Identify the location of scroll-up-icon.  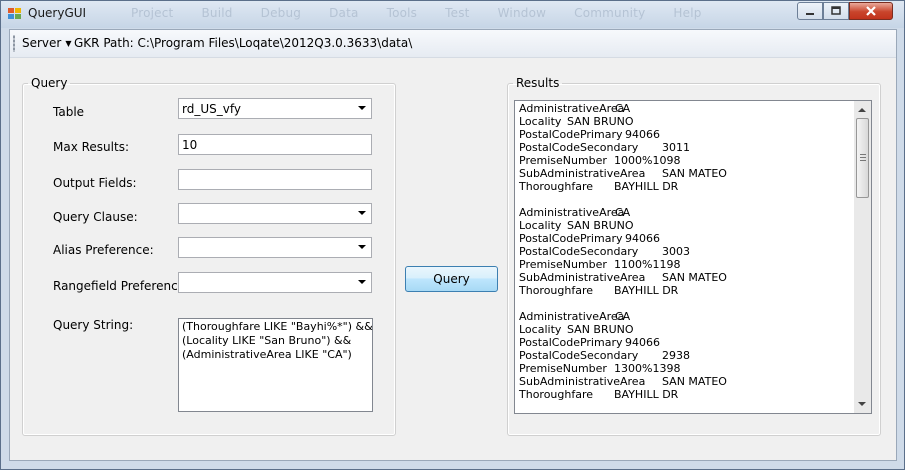
(862, 110).